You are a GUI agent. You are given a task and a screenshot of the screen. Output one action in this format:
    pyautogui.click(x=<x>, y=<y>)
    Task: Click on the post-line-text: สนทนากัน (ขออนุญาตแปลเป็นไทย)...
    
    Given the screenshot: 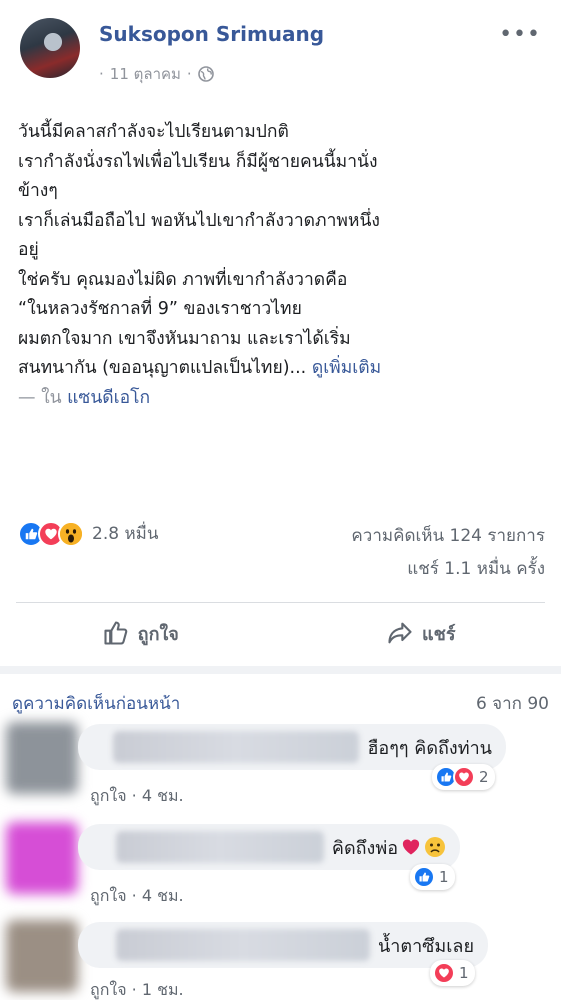 What is the action you would take?
    pyautogui.click(x=162, y=368)
    